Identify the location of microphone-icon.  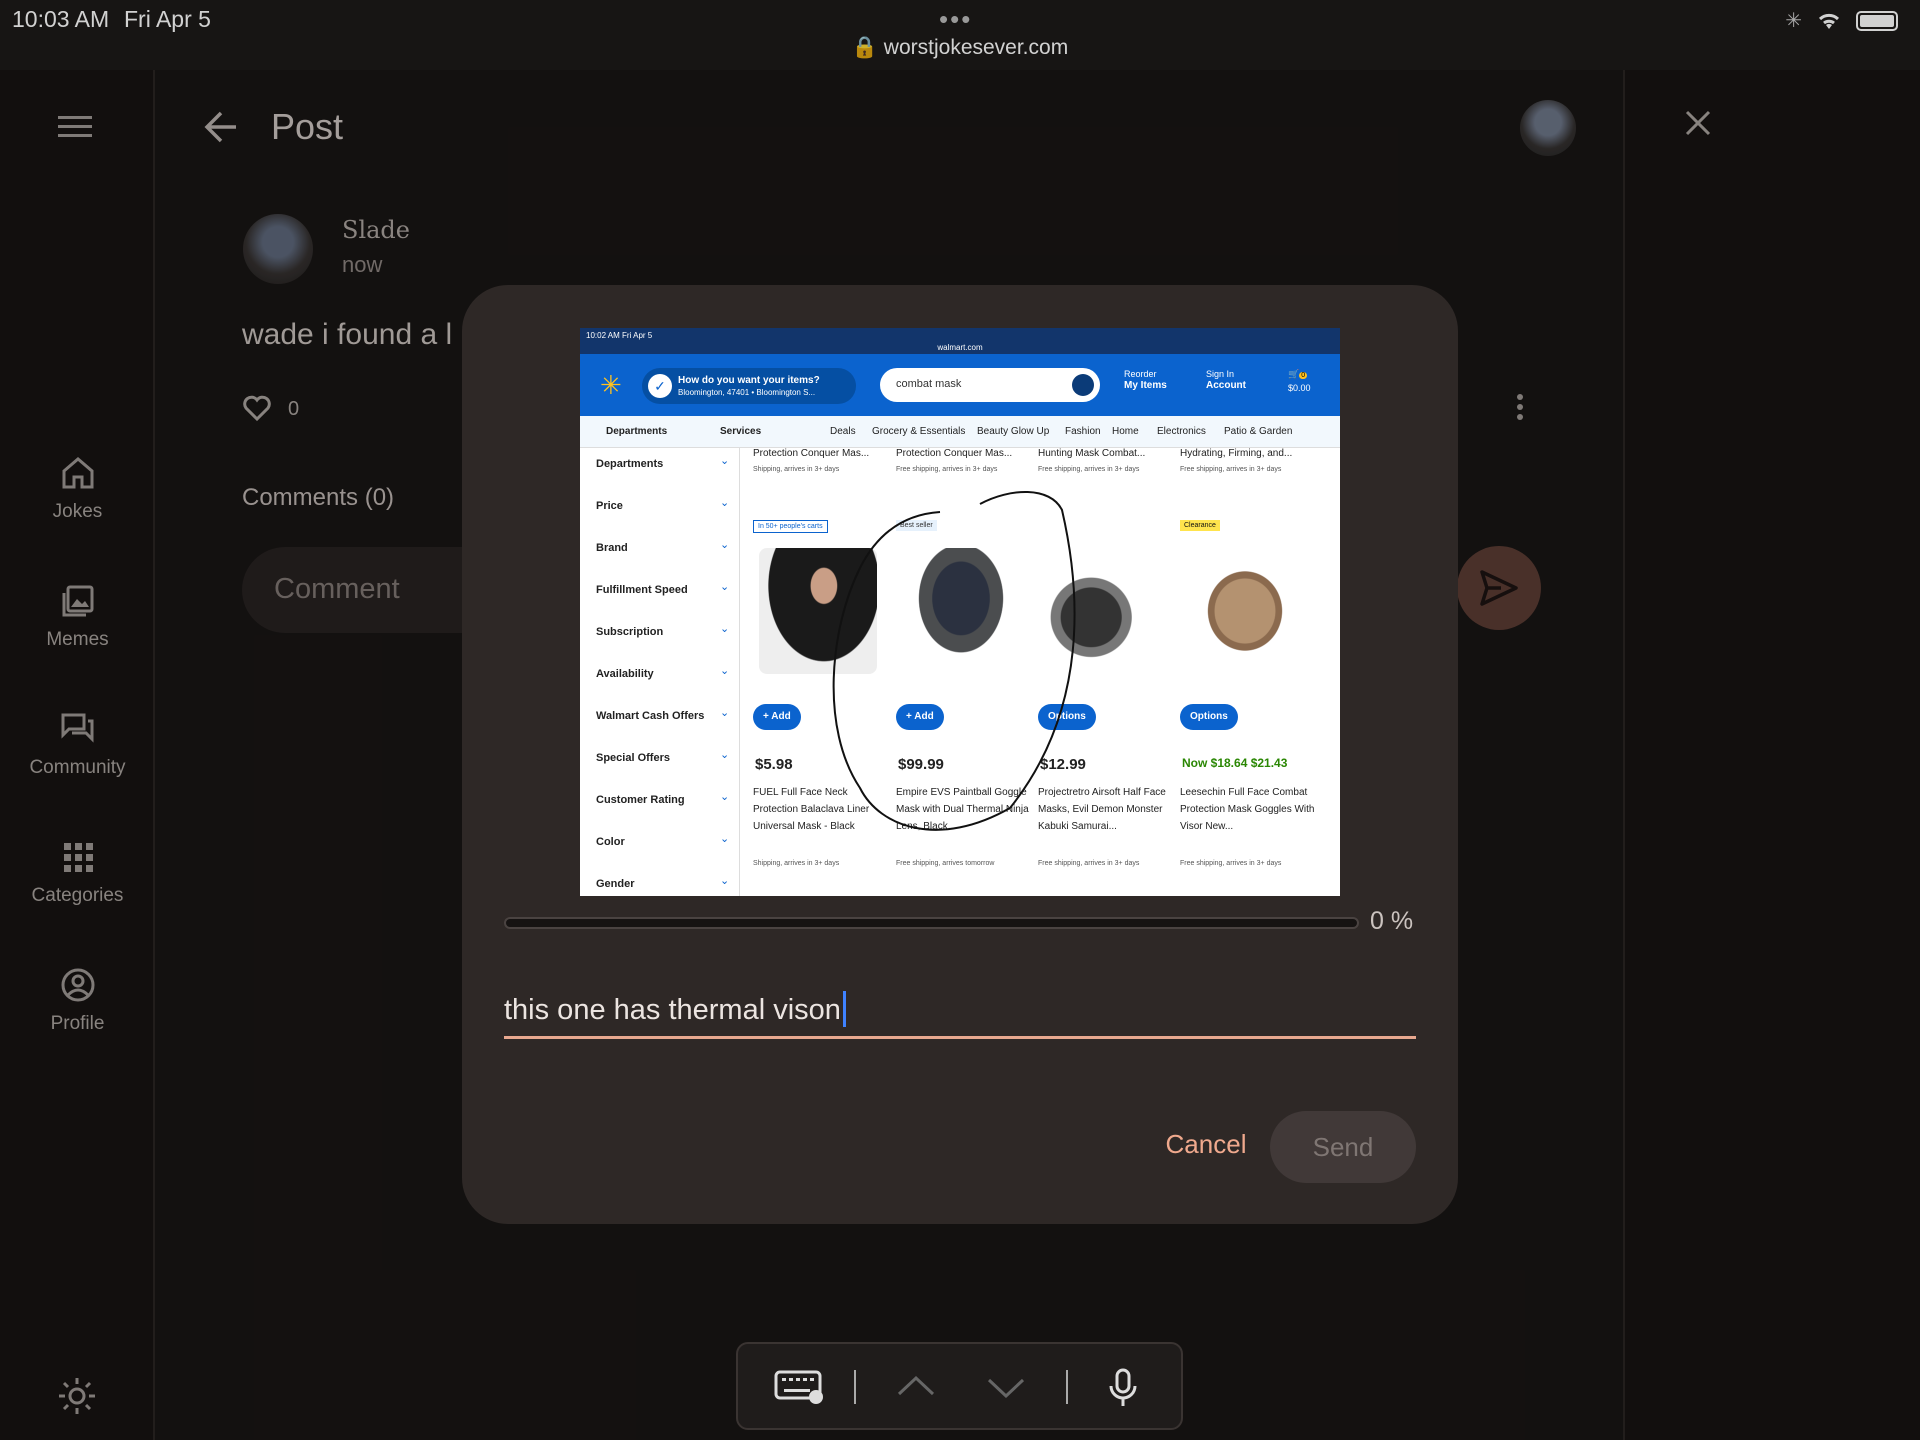
(1123, 1388).